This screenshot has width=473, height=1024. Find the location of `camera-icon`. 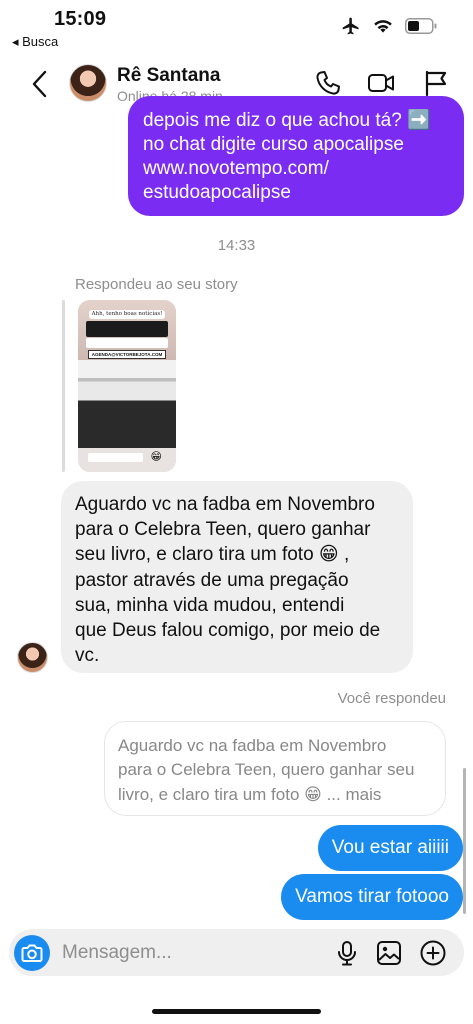

camera-icon is located at coordinates (32, 953).